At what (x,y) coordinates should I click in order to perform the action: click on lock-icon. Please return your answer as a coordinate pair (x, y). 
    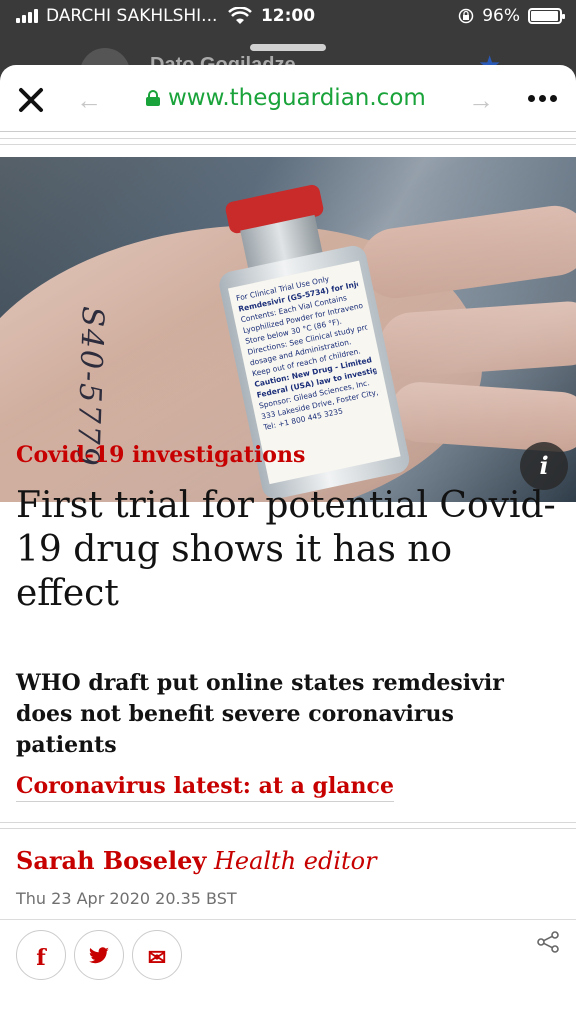
    Looking at the image, I should click on (153, 98).